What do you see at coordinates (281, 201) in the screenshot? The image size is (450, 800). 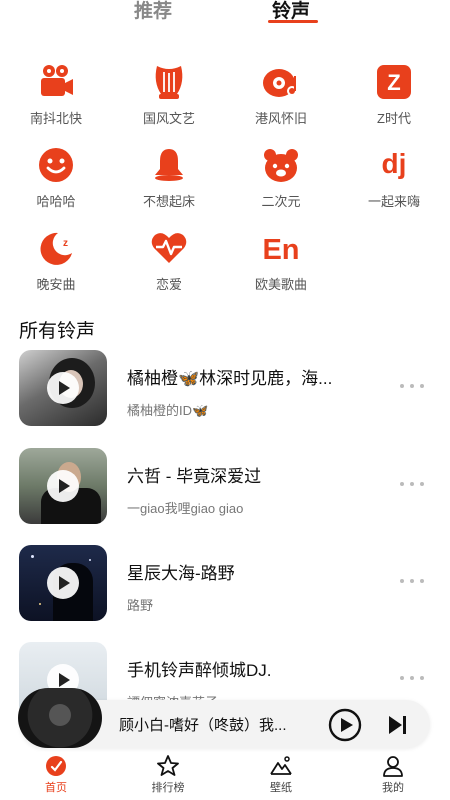 I see `category-label: 二次元` at bounding box center [281, 201].